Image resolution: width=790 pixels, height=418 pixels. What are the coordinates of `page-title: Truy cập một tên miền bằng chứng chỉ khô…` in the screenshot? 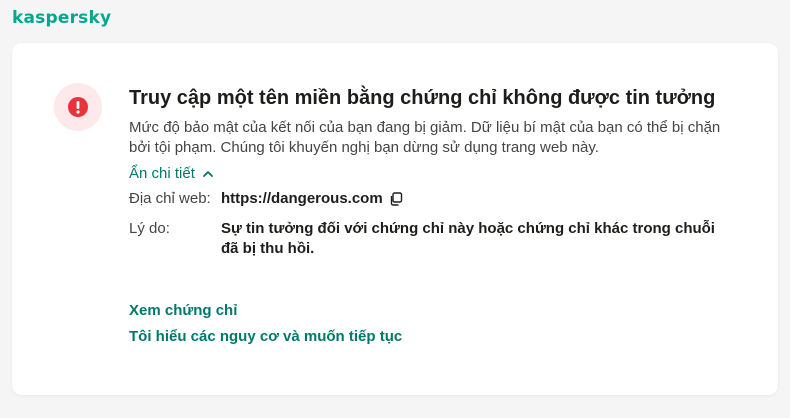 It's located at (422, 98).